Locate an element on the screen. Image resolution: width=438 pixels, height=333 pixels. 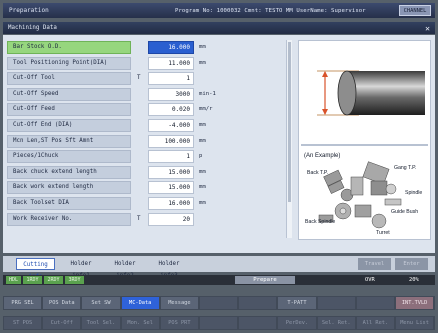
parameter-label: Cut-Off Tool is located at coordinates (69, 79).